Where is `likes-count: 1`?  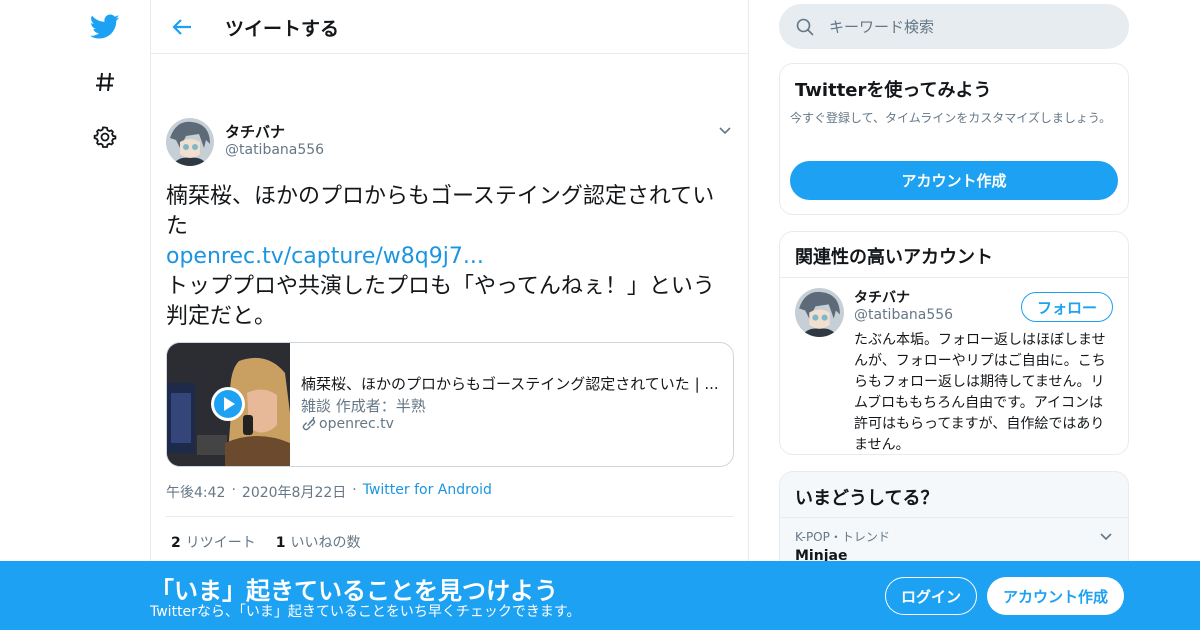
likes-count: 1 is located at coordinates (280, 543).